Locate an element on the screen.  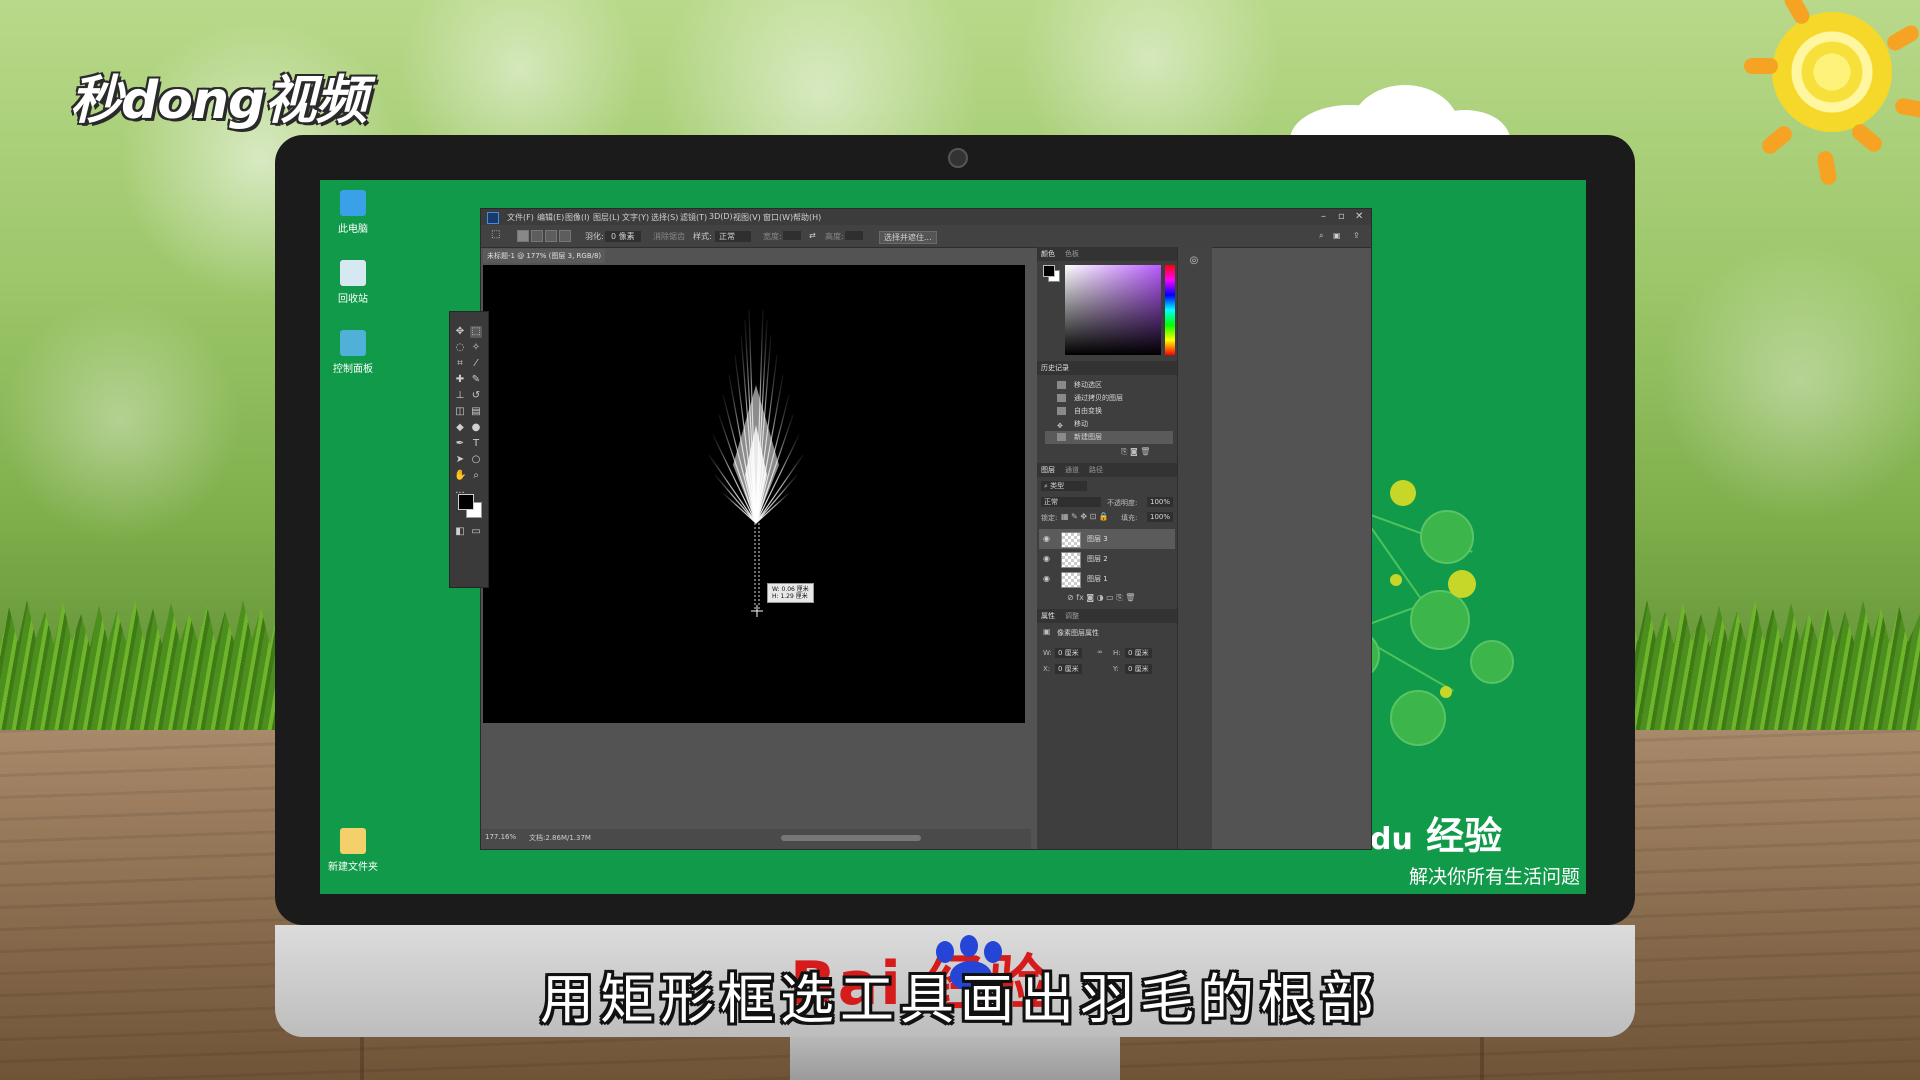
desktop-icon-new-folder: 新建文件夹 is located at coordinates (354, 850).